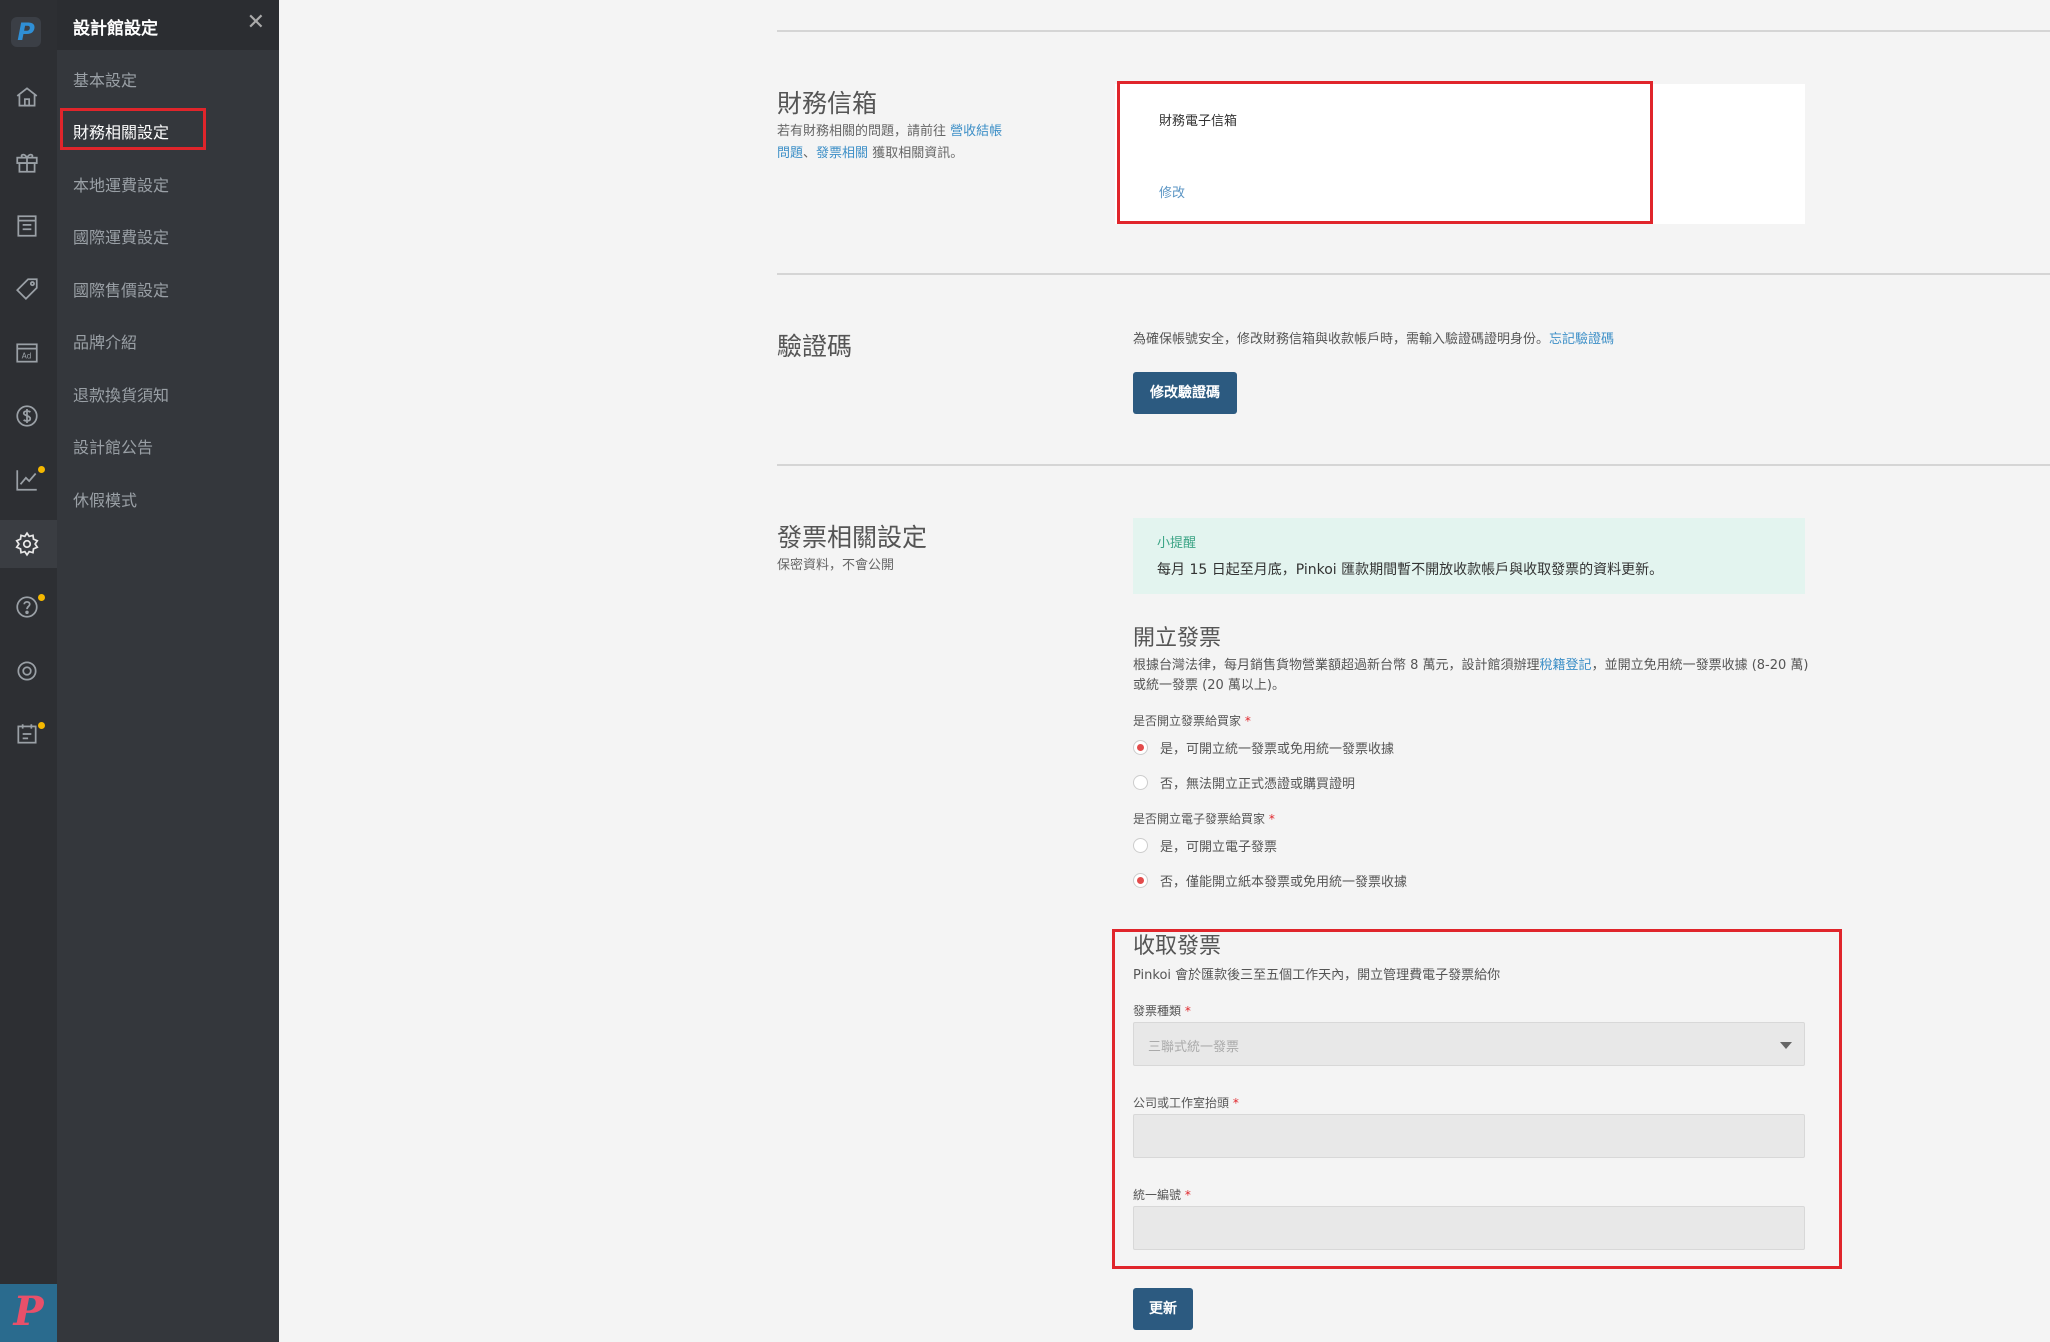 The width and height of the screenshot is (2050, 1342). What do you see at coordinates (27, 480) in the screenshot?
I see `chart-icon` at bounding box center [27, 480].